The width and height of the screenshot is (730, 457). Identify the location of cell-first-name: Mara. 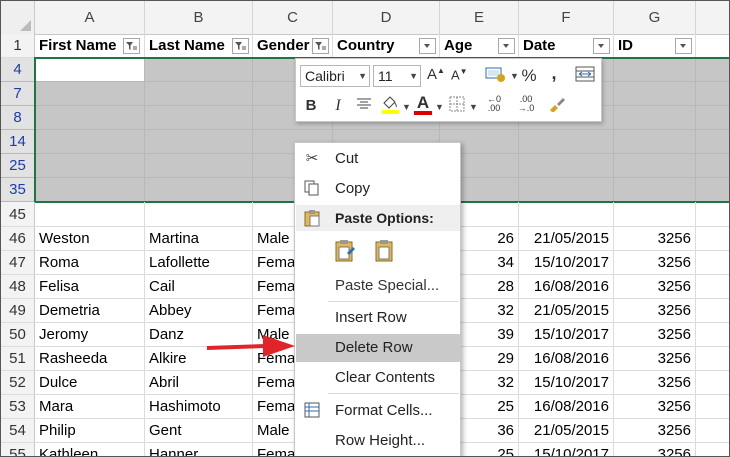
(90, 406).